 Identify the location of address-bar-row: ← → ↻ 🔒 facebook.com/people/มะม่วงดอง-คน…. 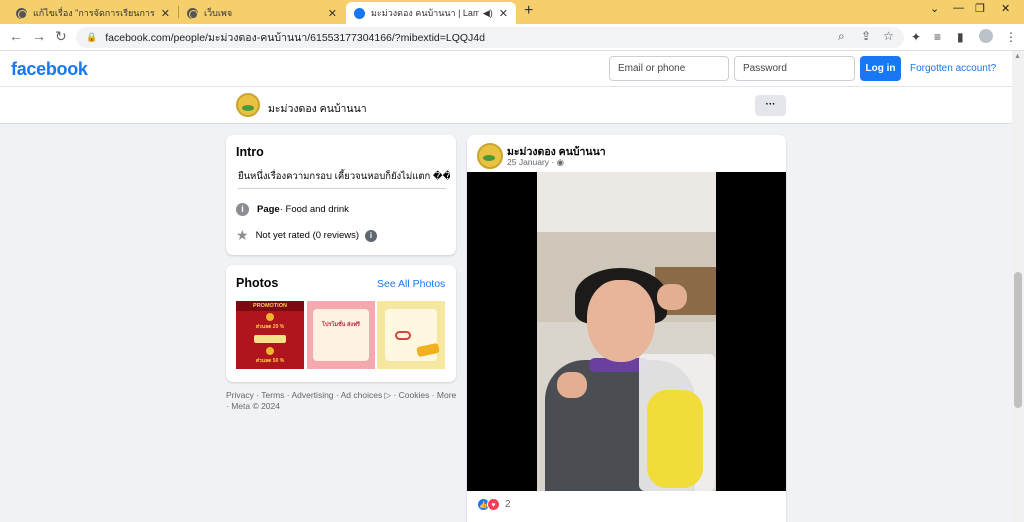
(512, 37).